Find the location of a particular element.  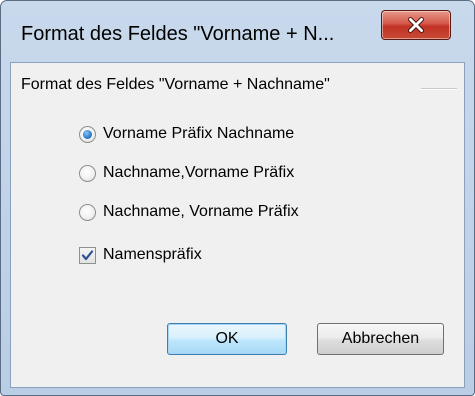

namenspraefix-checkbox is located at coordinates (87, 255).